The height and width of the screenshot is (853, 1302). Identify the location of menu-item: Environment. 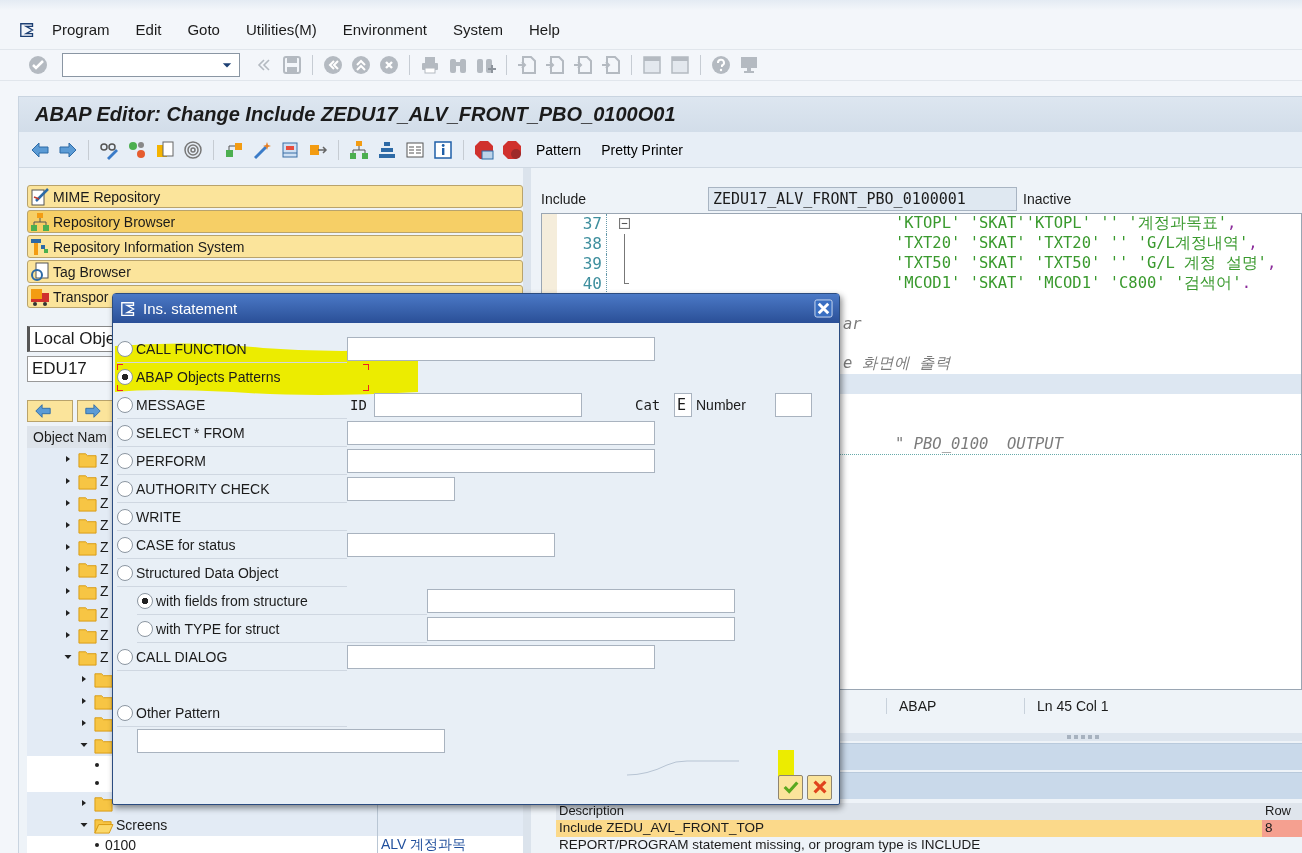
(384, 29).